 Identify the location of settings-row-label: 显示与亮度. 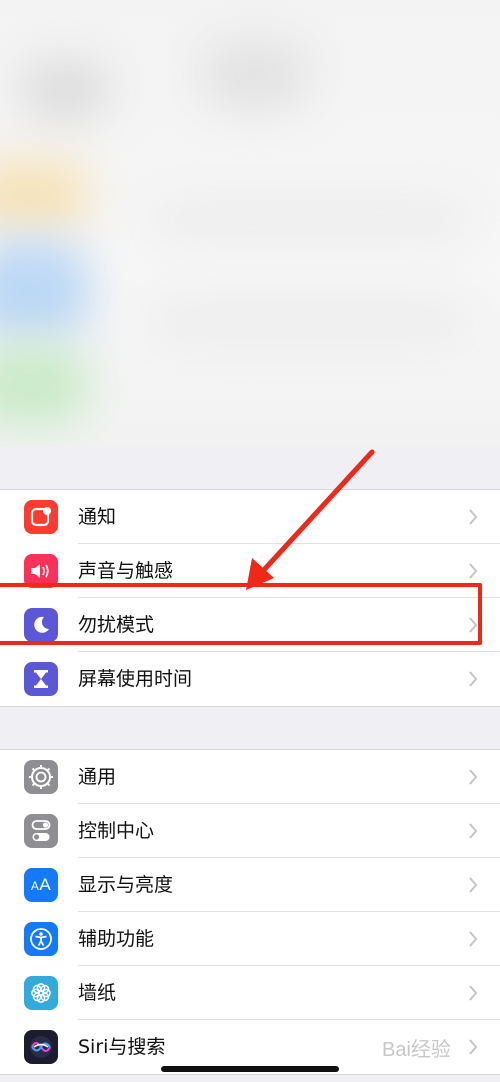
(126, 885).